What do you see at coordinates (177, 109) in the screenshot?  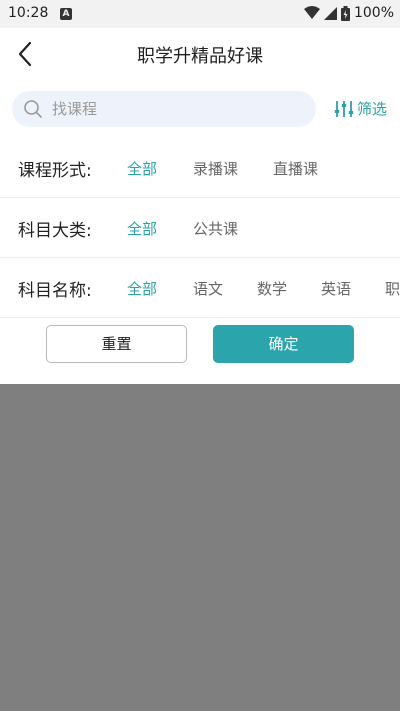 I see `search-input` at bounding box center [177, 109].